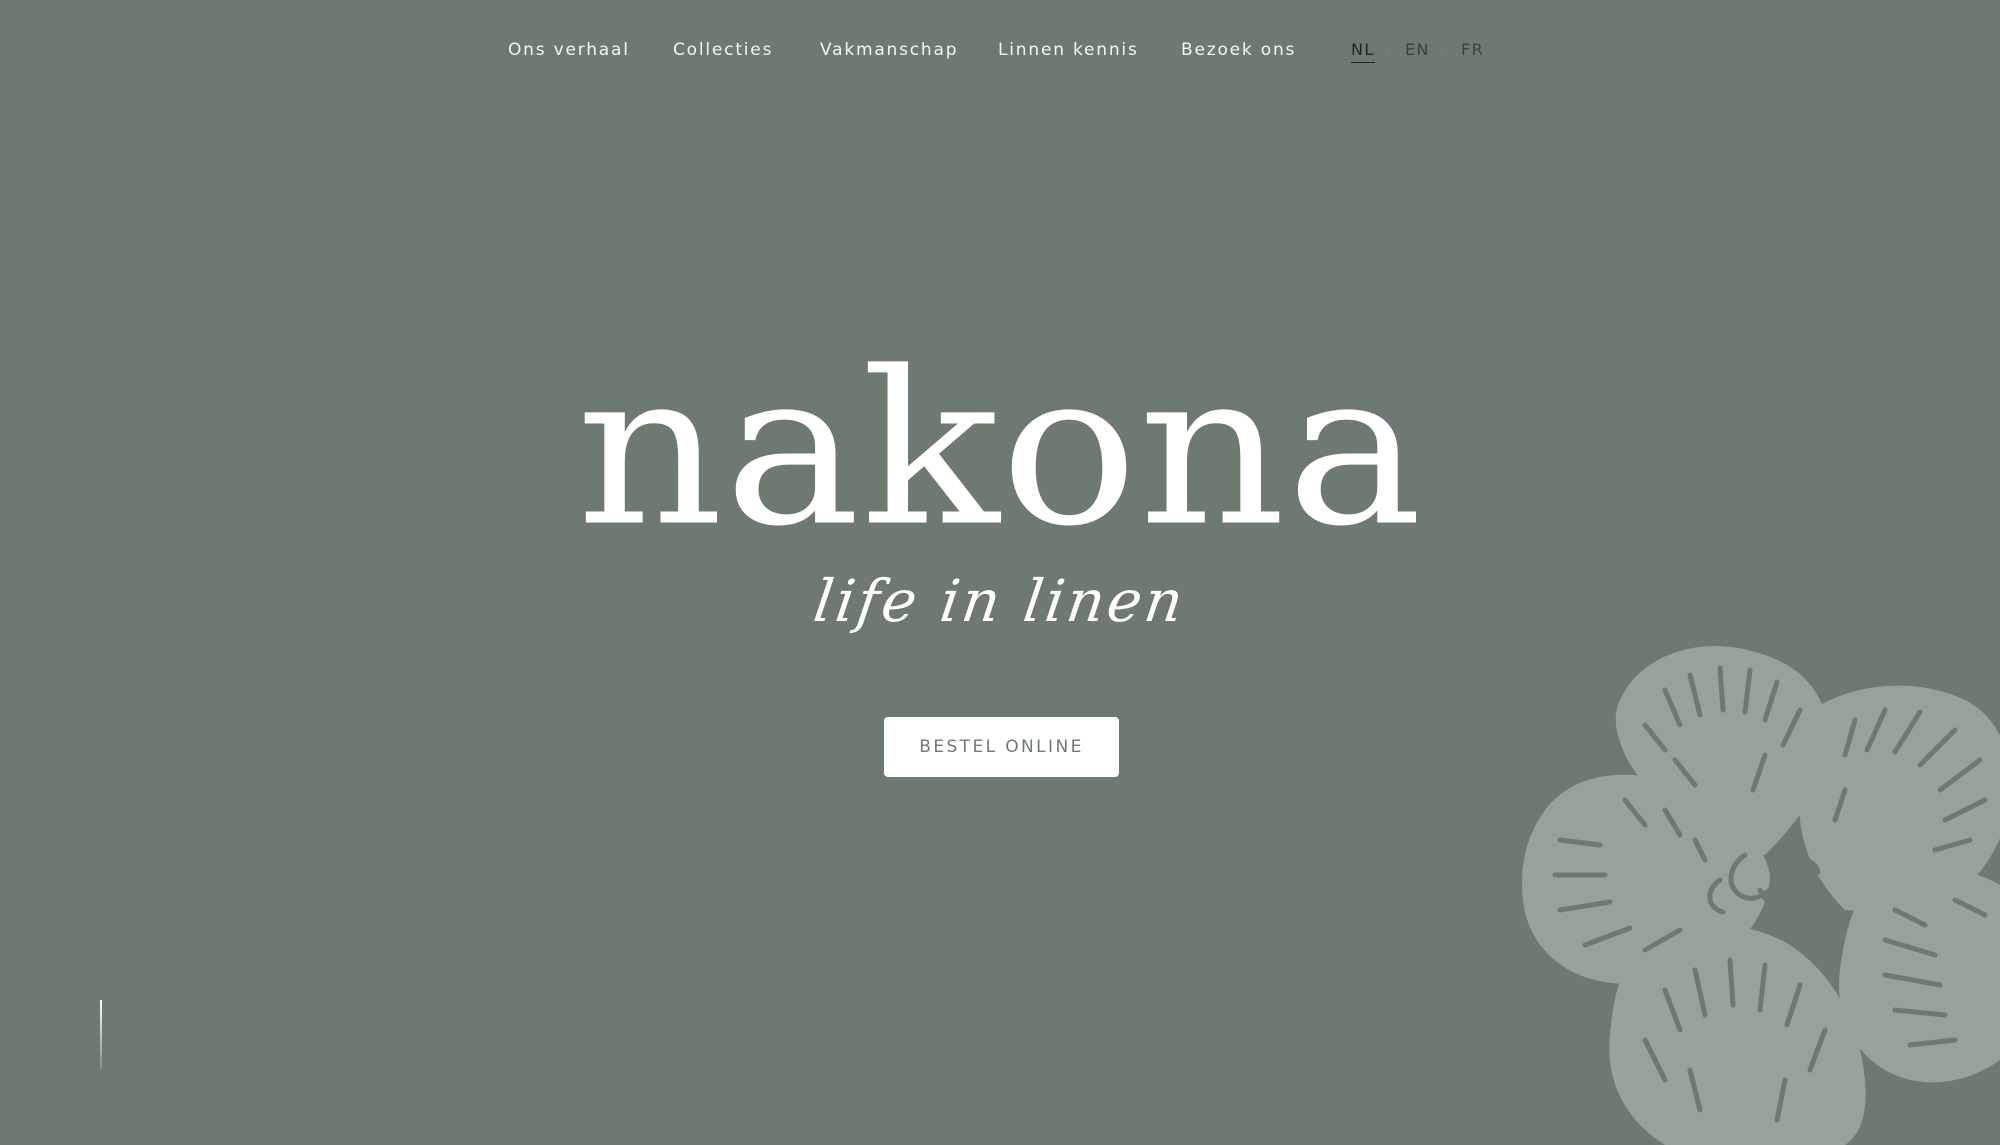 The width and height of the screenshot is (2000, 1145). What do you see at coordinates (1472, 49) in the screenshot?
I see `language-fr: FR` at bounding box center [1472, 49].